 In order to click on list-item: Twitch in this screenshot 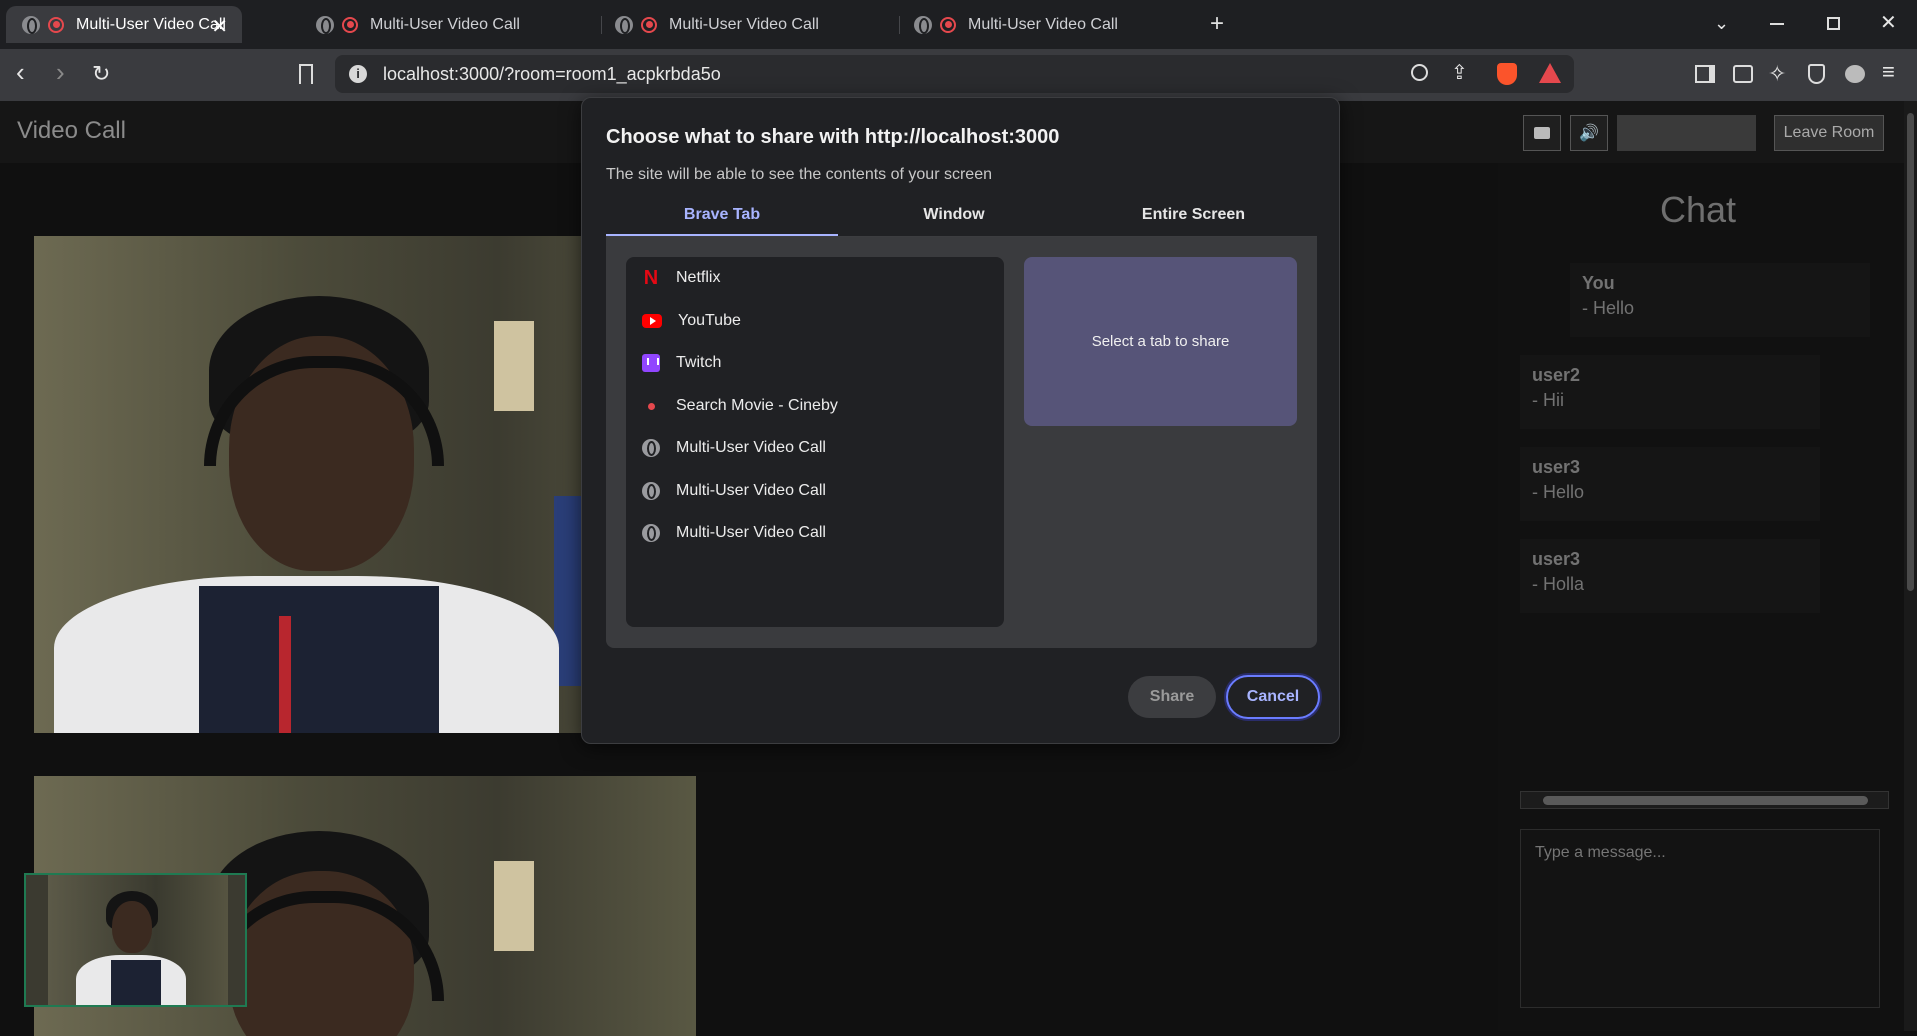, I will do `click(815, 363)`.